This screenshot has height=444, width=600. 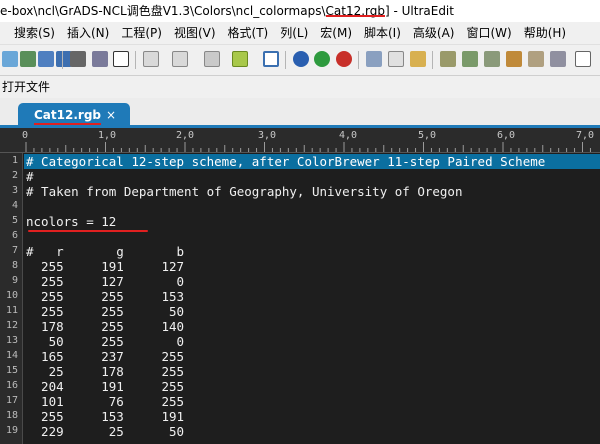 I want to click on line-number: 3, so click(x=14, y=190).